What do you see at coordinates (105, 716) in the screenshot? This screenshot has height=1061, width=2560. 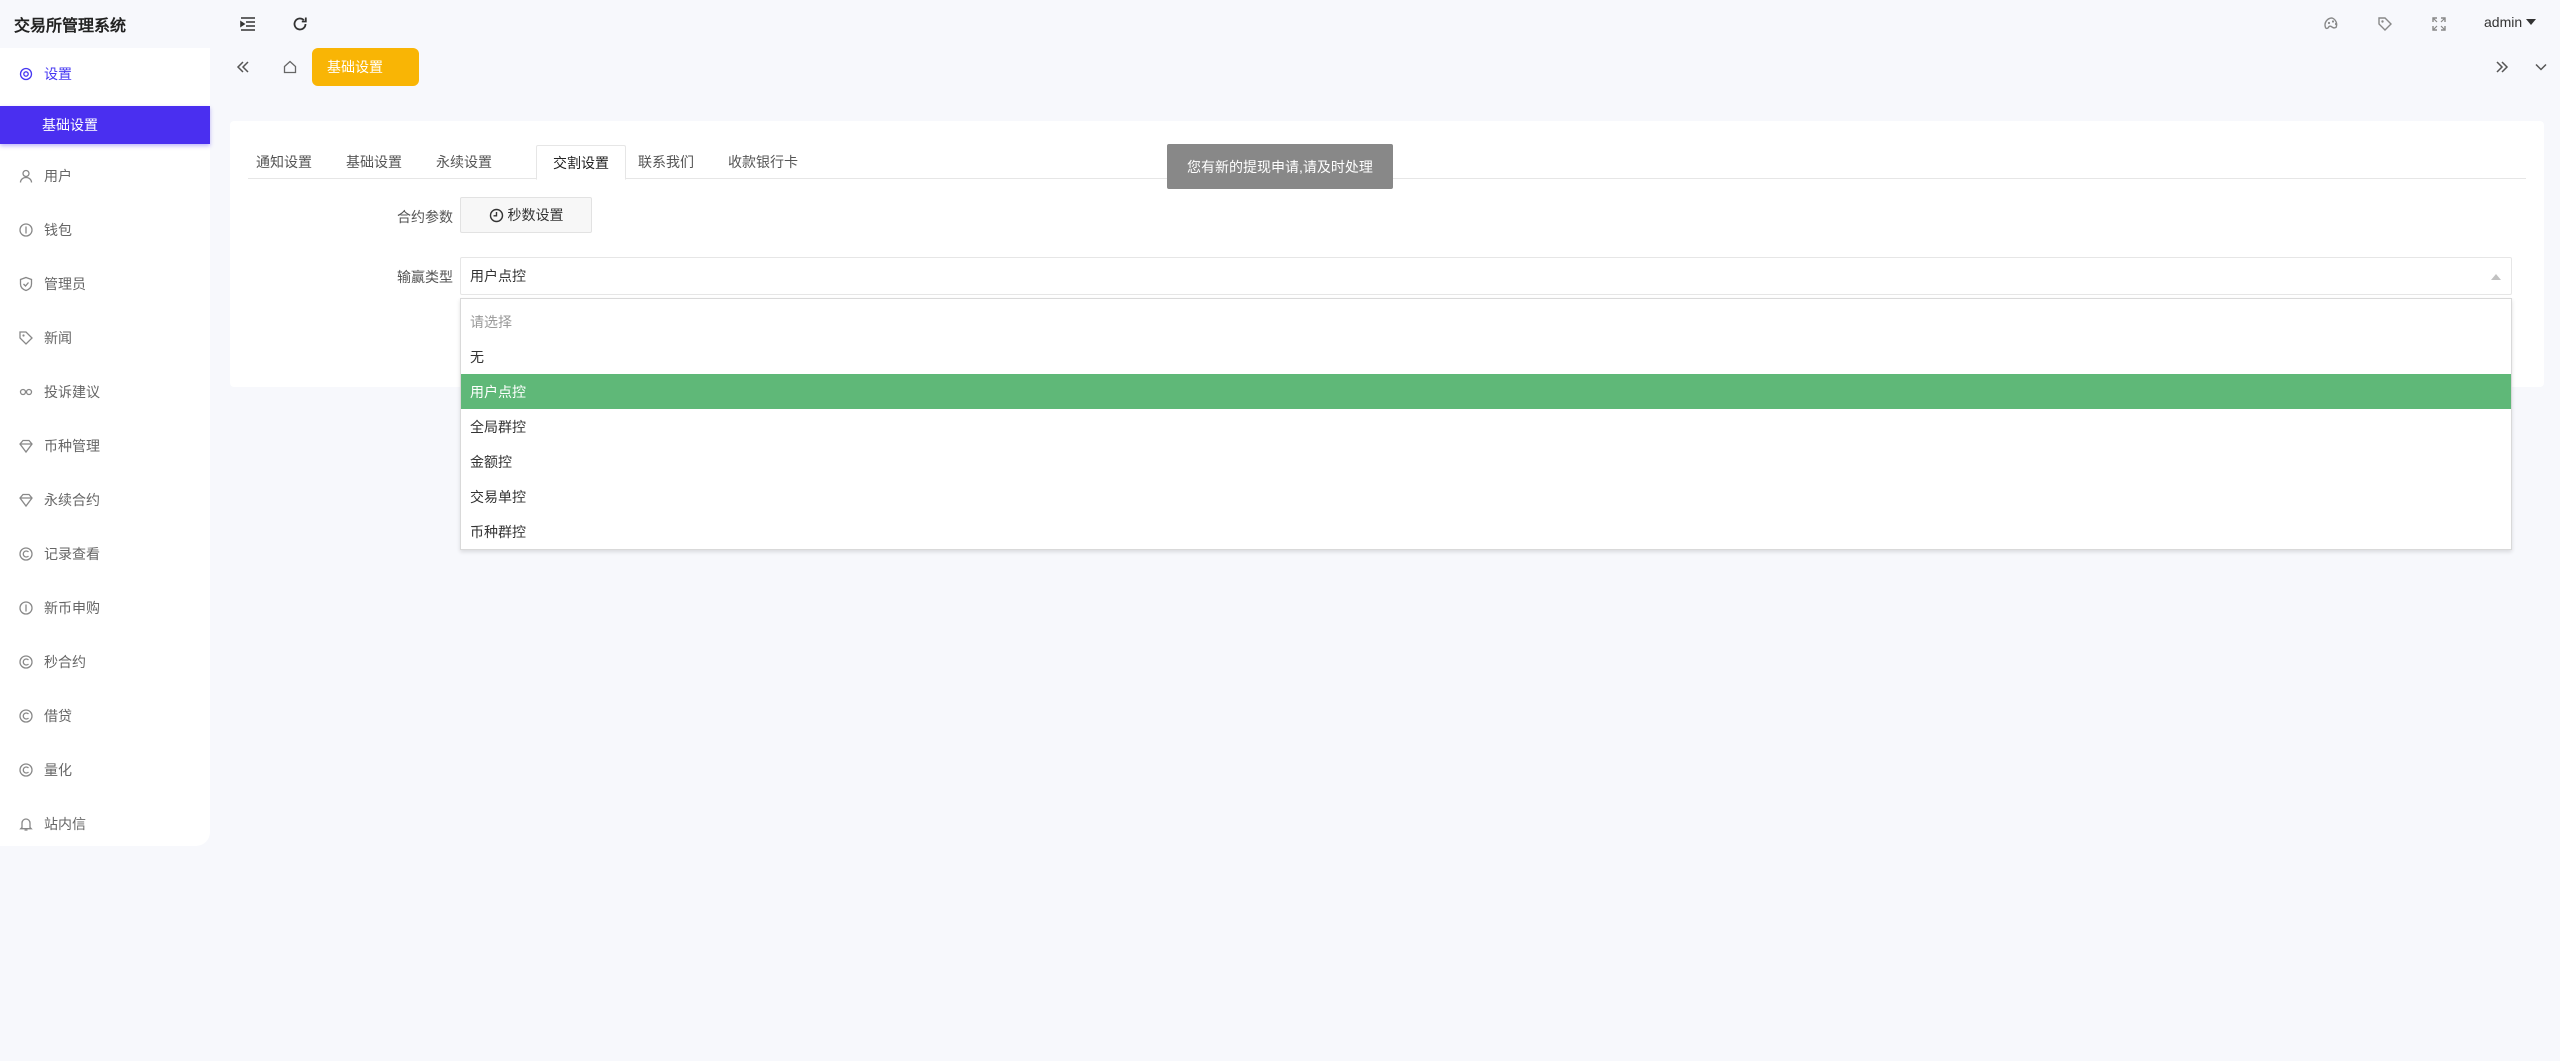 I see `sidebar-item-loans: 借贷` at bounding box center [105, 716].